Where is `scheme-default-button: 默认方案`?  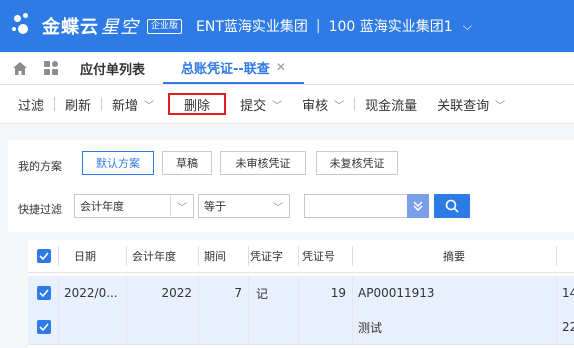
scheme-default-button: 默认方案 is located at coordinates (118, 163).